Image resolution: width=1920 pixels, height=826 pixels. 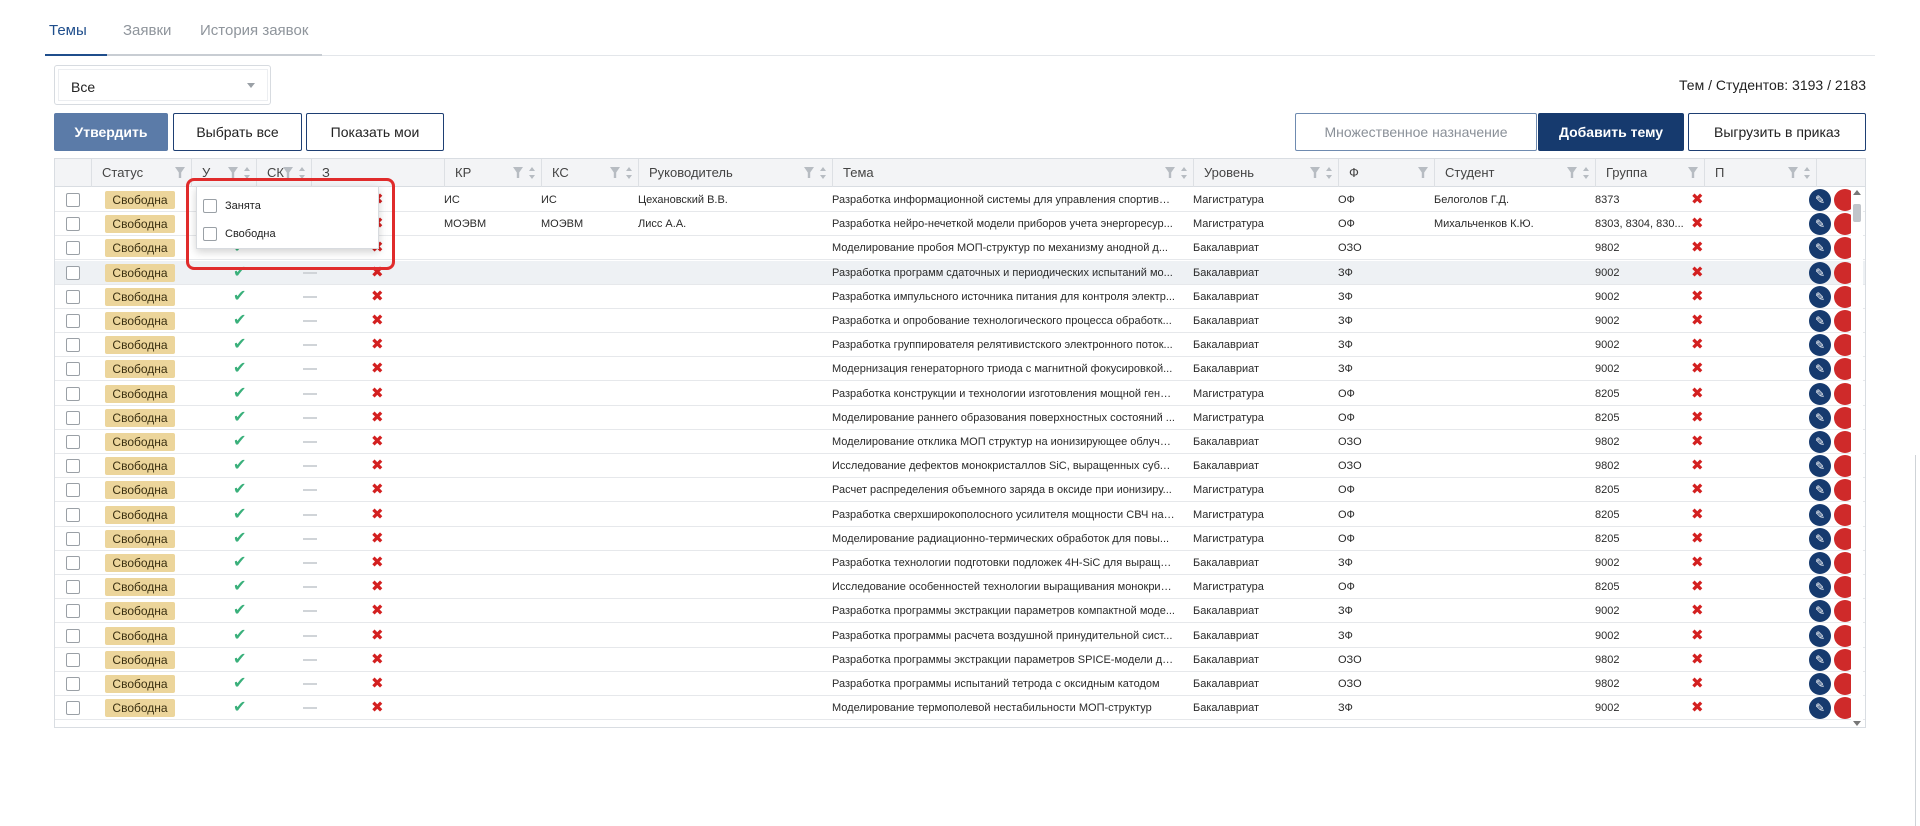 I want to click on column-header-level: Уровень, so click(x=1265, y=173).